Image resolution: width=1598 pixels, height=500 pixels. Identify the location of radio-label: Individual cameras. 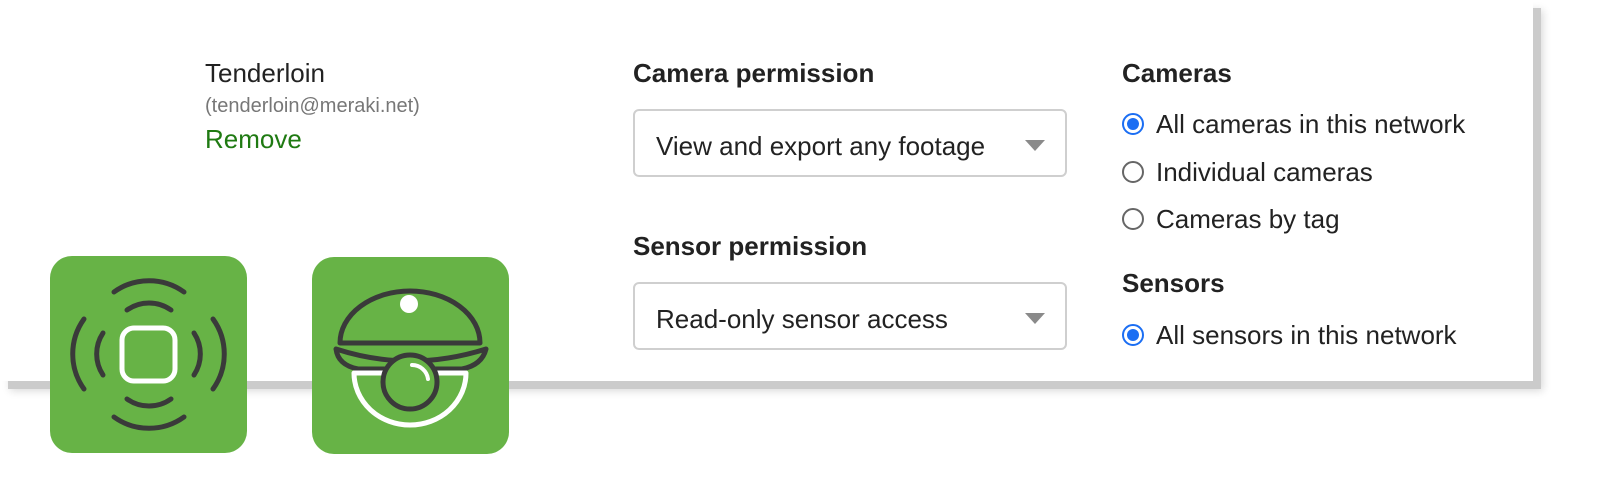
(1264, 171).